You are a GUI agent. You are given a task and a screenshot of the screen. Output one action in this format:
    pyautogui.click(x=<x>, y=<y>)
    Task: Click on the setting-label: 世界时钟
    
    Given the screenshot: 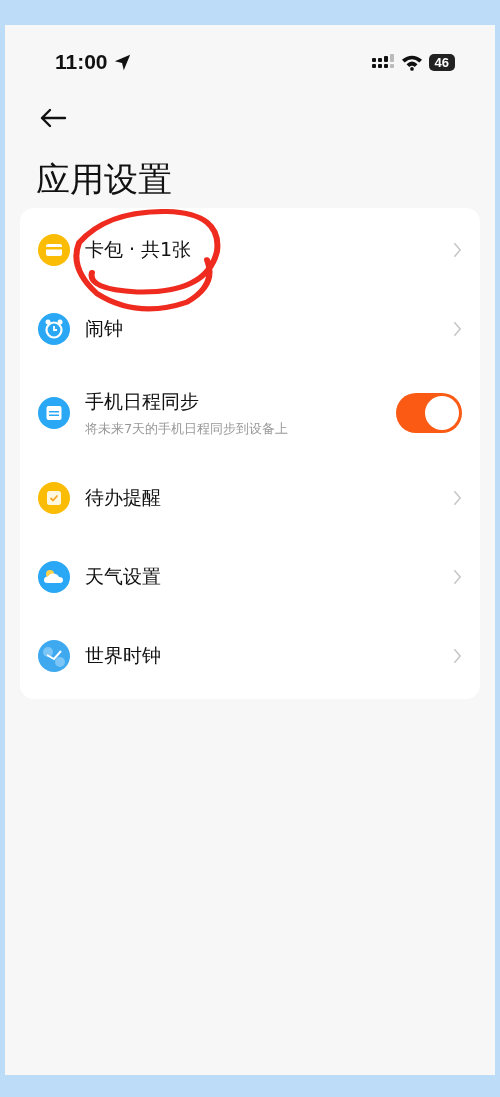 What is the action you would take?
    pyautogui.click(x=123, y=655)
    